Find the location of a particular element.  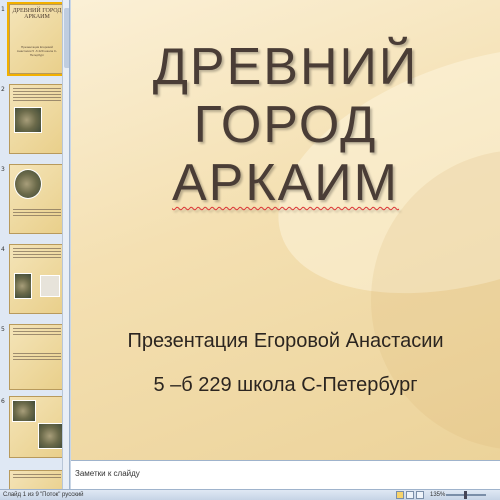

thumbnail-number: 2 is located at coordinates (3, 89).